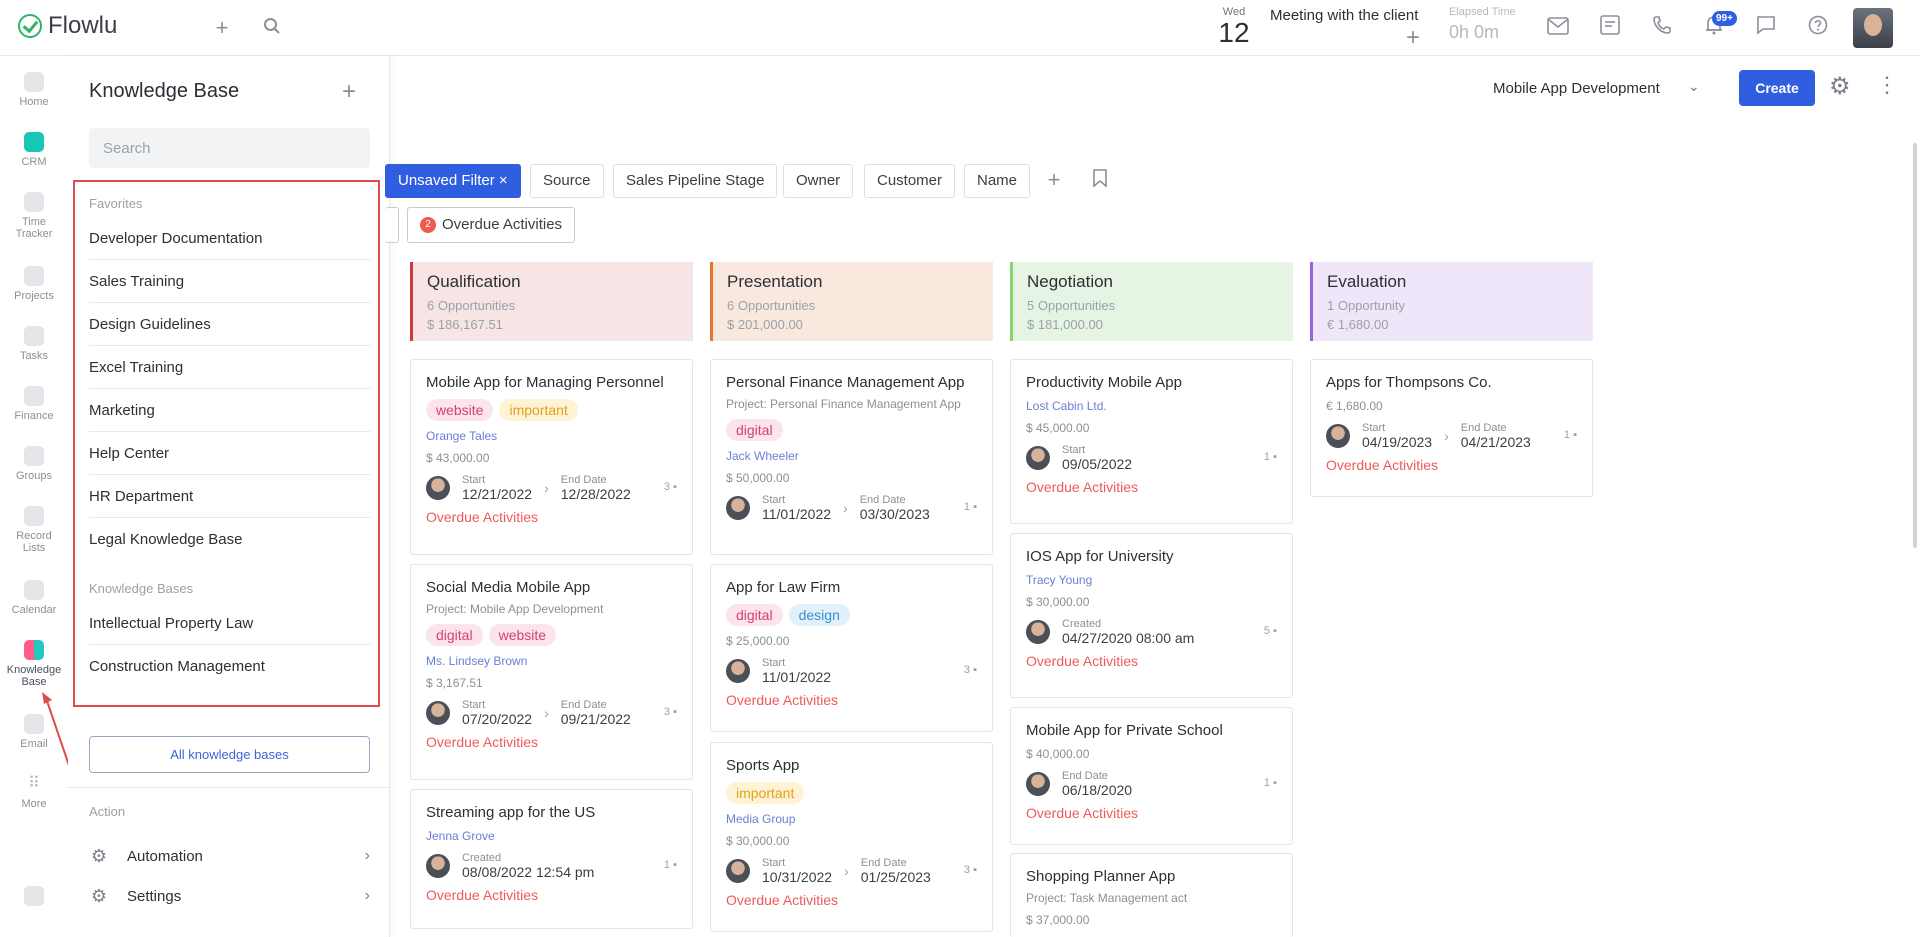  What do you see at coordinates (83, 25) in the screenshot?
I see `logo-text: Flowlu` at bounding box center [83, 25].